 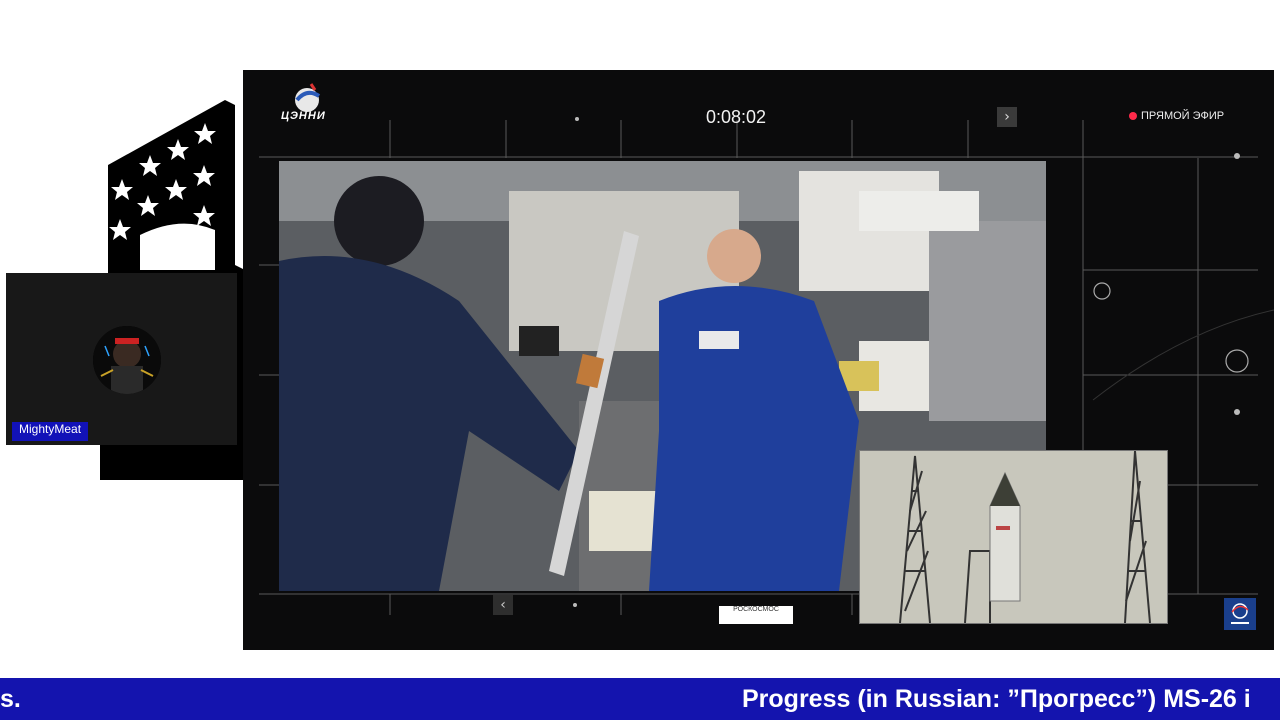 I want to click on live-dot-icon, so click(x=1133, y=116).